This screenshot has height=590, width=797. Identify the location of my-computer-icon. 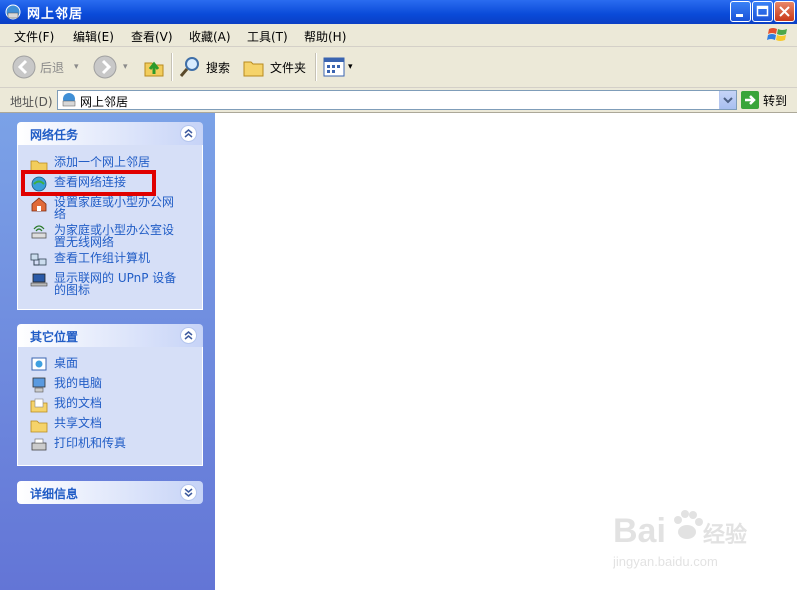
(39, 385).